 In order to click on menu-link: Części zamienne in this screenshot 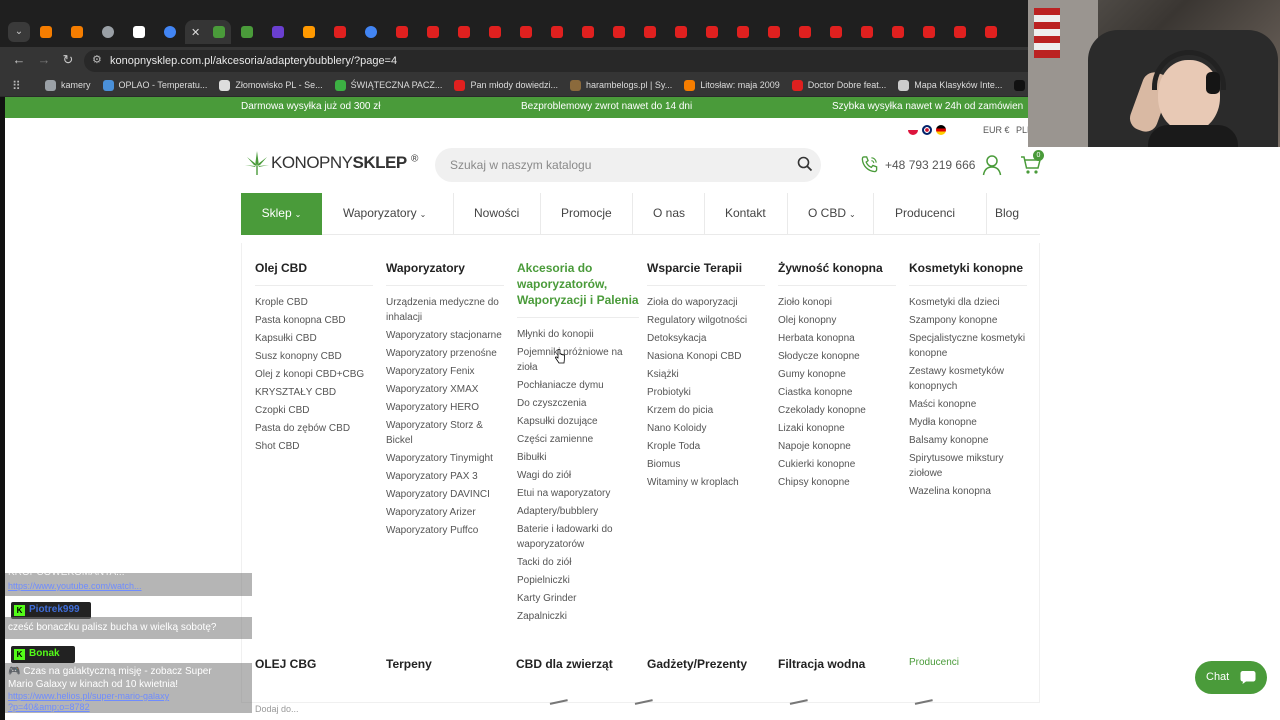, I will do `click(578, 439)`.